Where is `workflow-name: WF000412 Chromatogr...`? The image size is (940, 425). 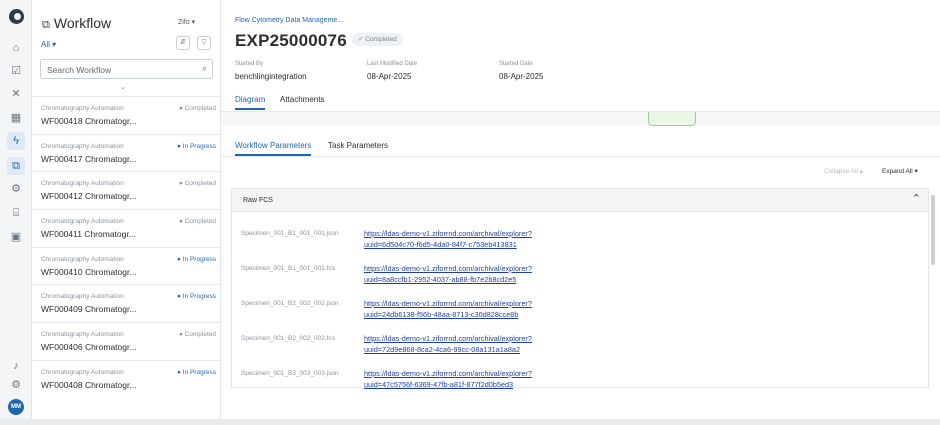 workflow-name: WF000412 Chromatogr... is located at coordinates (89, 196).